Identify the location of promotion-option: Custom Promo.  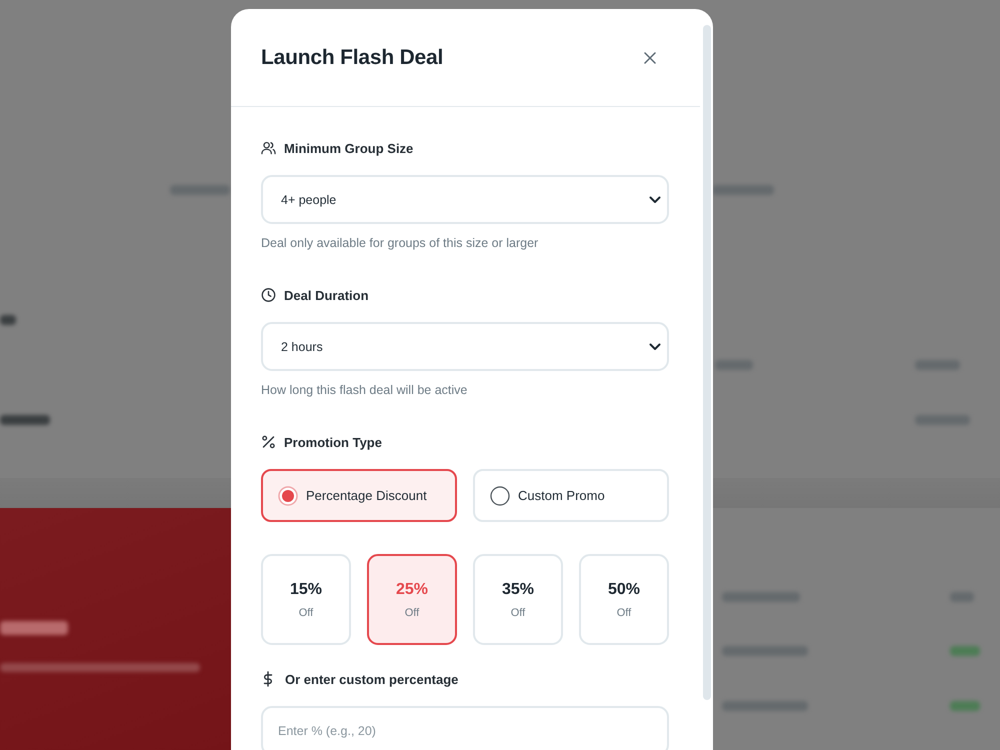
(571, 495).